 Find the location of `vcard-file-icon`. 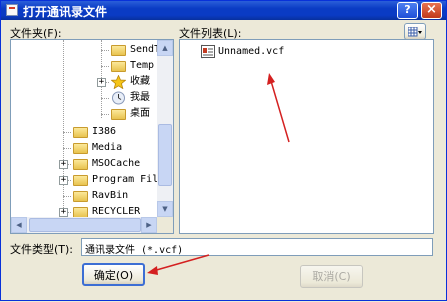

vcard-file-icon is located at coordinates (208, 51).